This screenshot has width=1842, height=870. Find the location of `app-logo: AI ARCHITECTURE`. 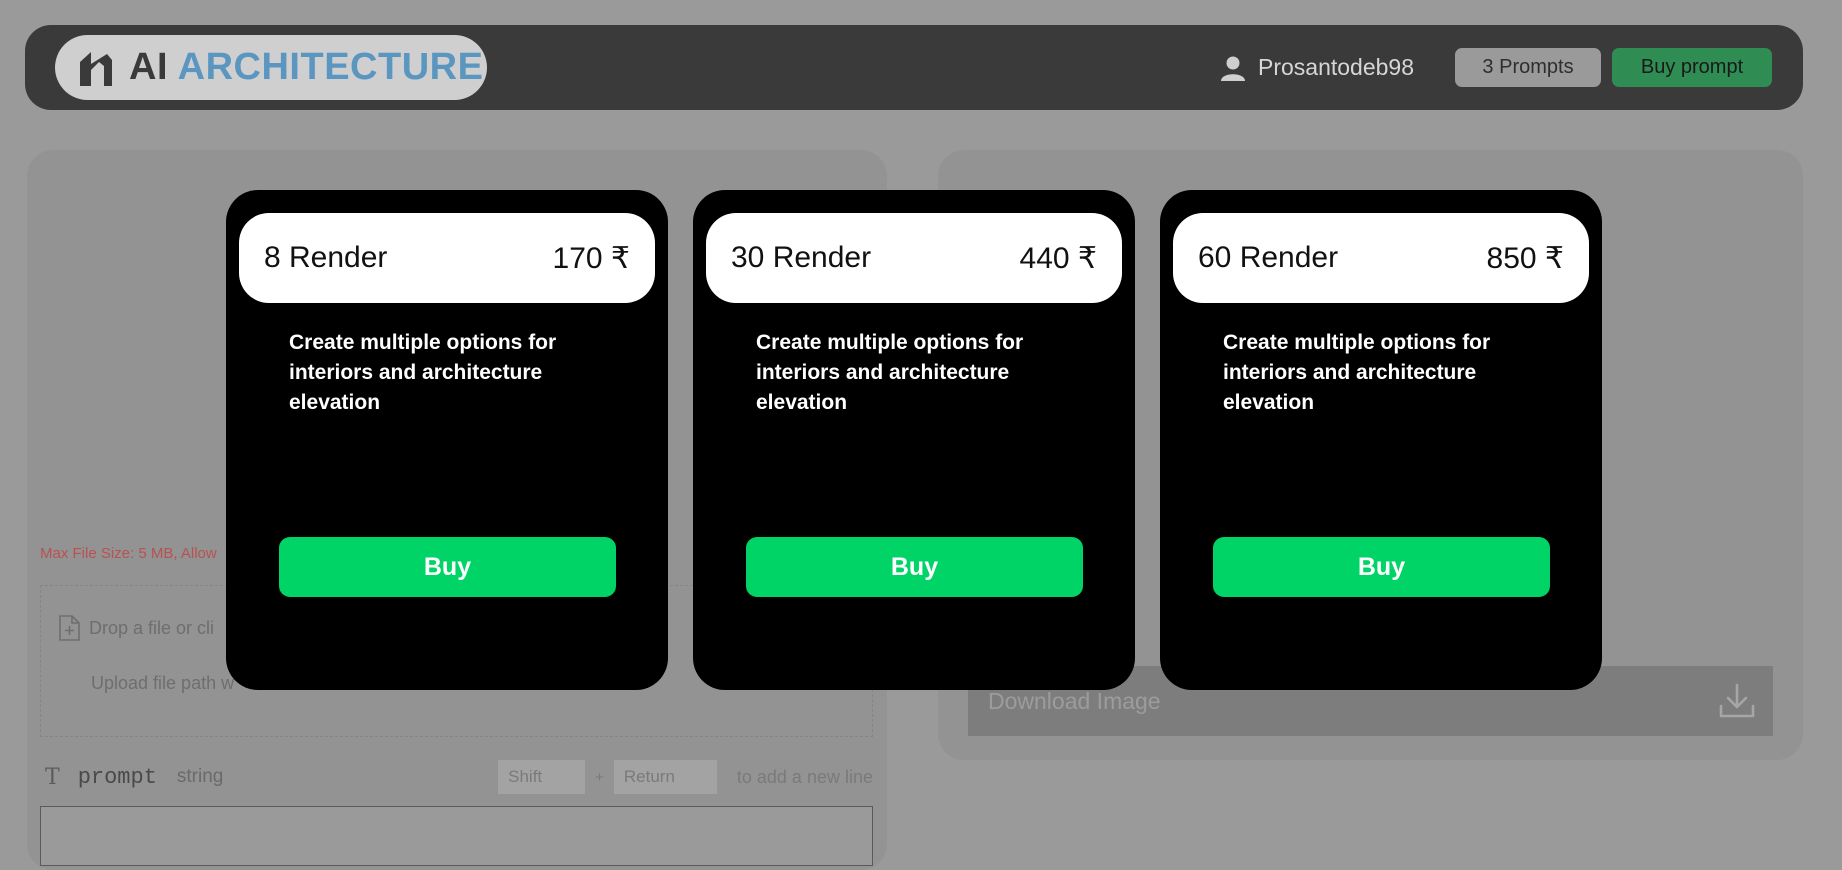

app-logo: AI ARCHITECTURE is located at coordinates (271, 67).